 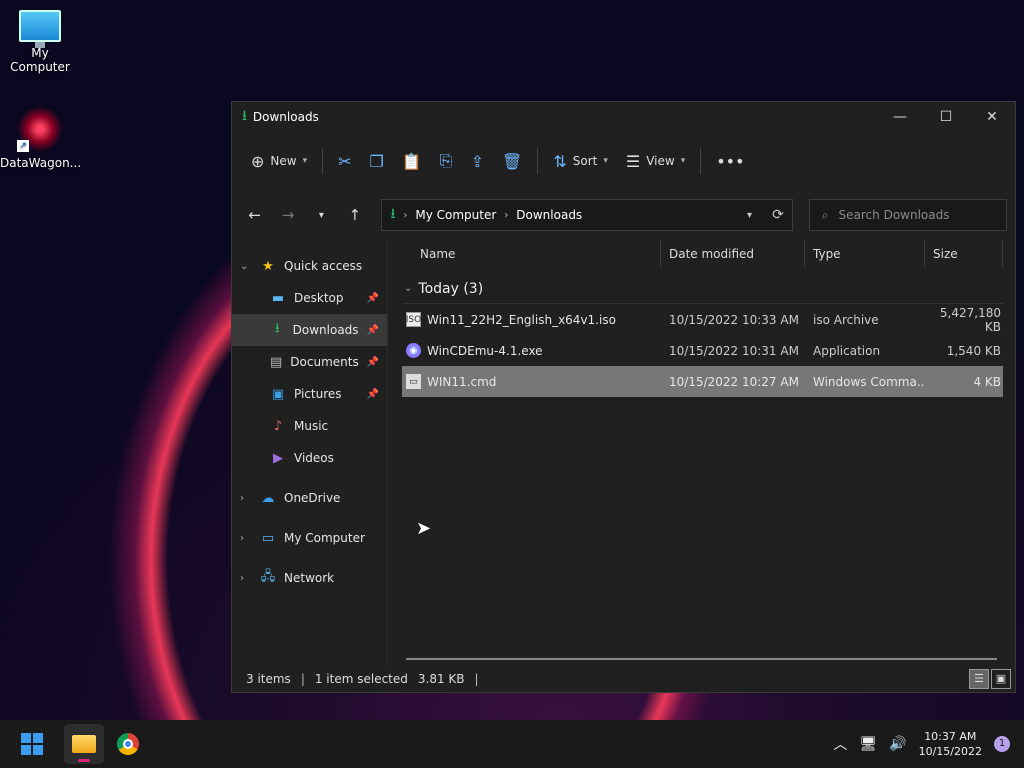 What do you see at coordinates (477, 161) in the screenshot?
I see `share-button: ⇪` at bounding box center [477, 161].